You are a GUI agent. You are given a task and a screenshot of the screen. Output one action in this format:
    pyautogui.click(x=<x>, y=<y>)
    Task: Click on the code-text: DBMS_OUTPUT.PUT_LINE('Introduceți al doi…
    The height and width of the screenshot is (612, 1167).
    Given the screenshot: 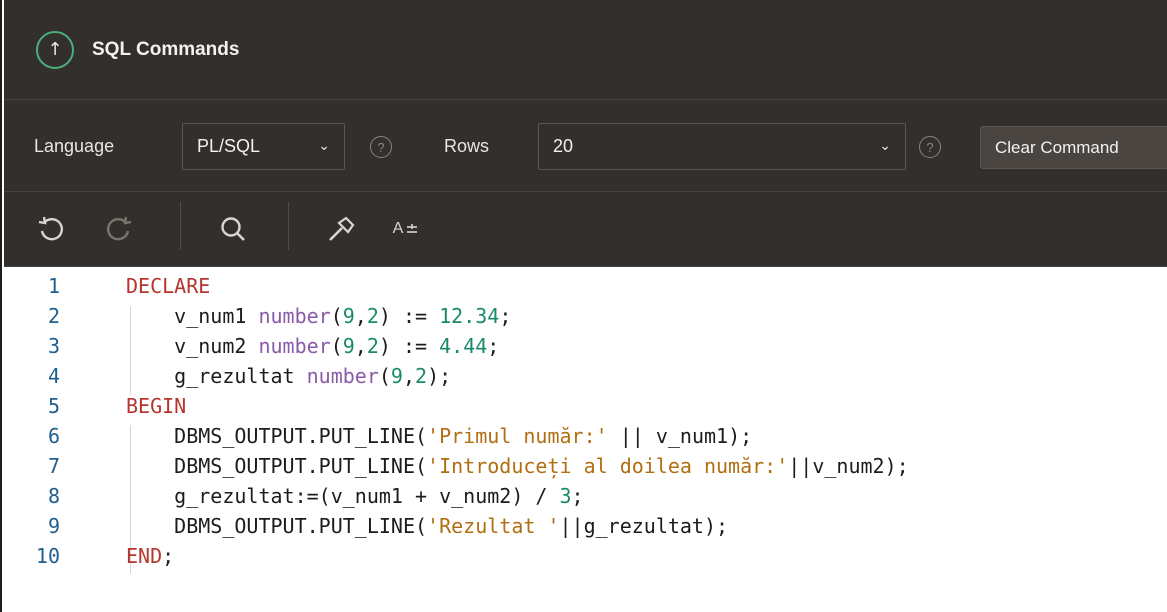 What is the action you would take?
    pyautogui.click(x=517, y=466)
    